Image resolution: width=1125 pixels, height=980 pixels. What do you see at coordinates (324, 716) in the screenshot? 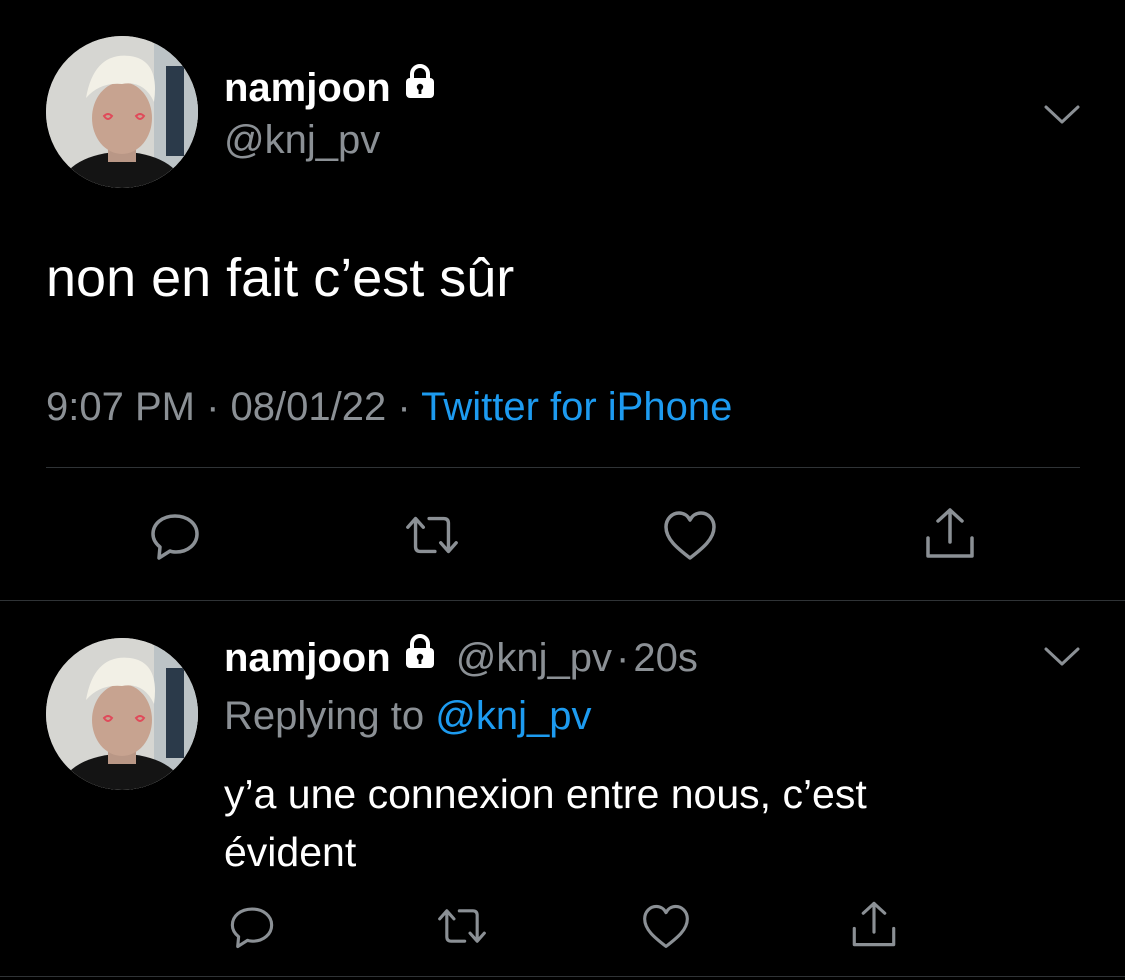
I see `replying-prefix: Replying to` at bounding box center [324, 716].